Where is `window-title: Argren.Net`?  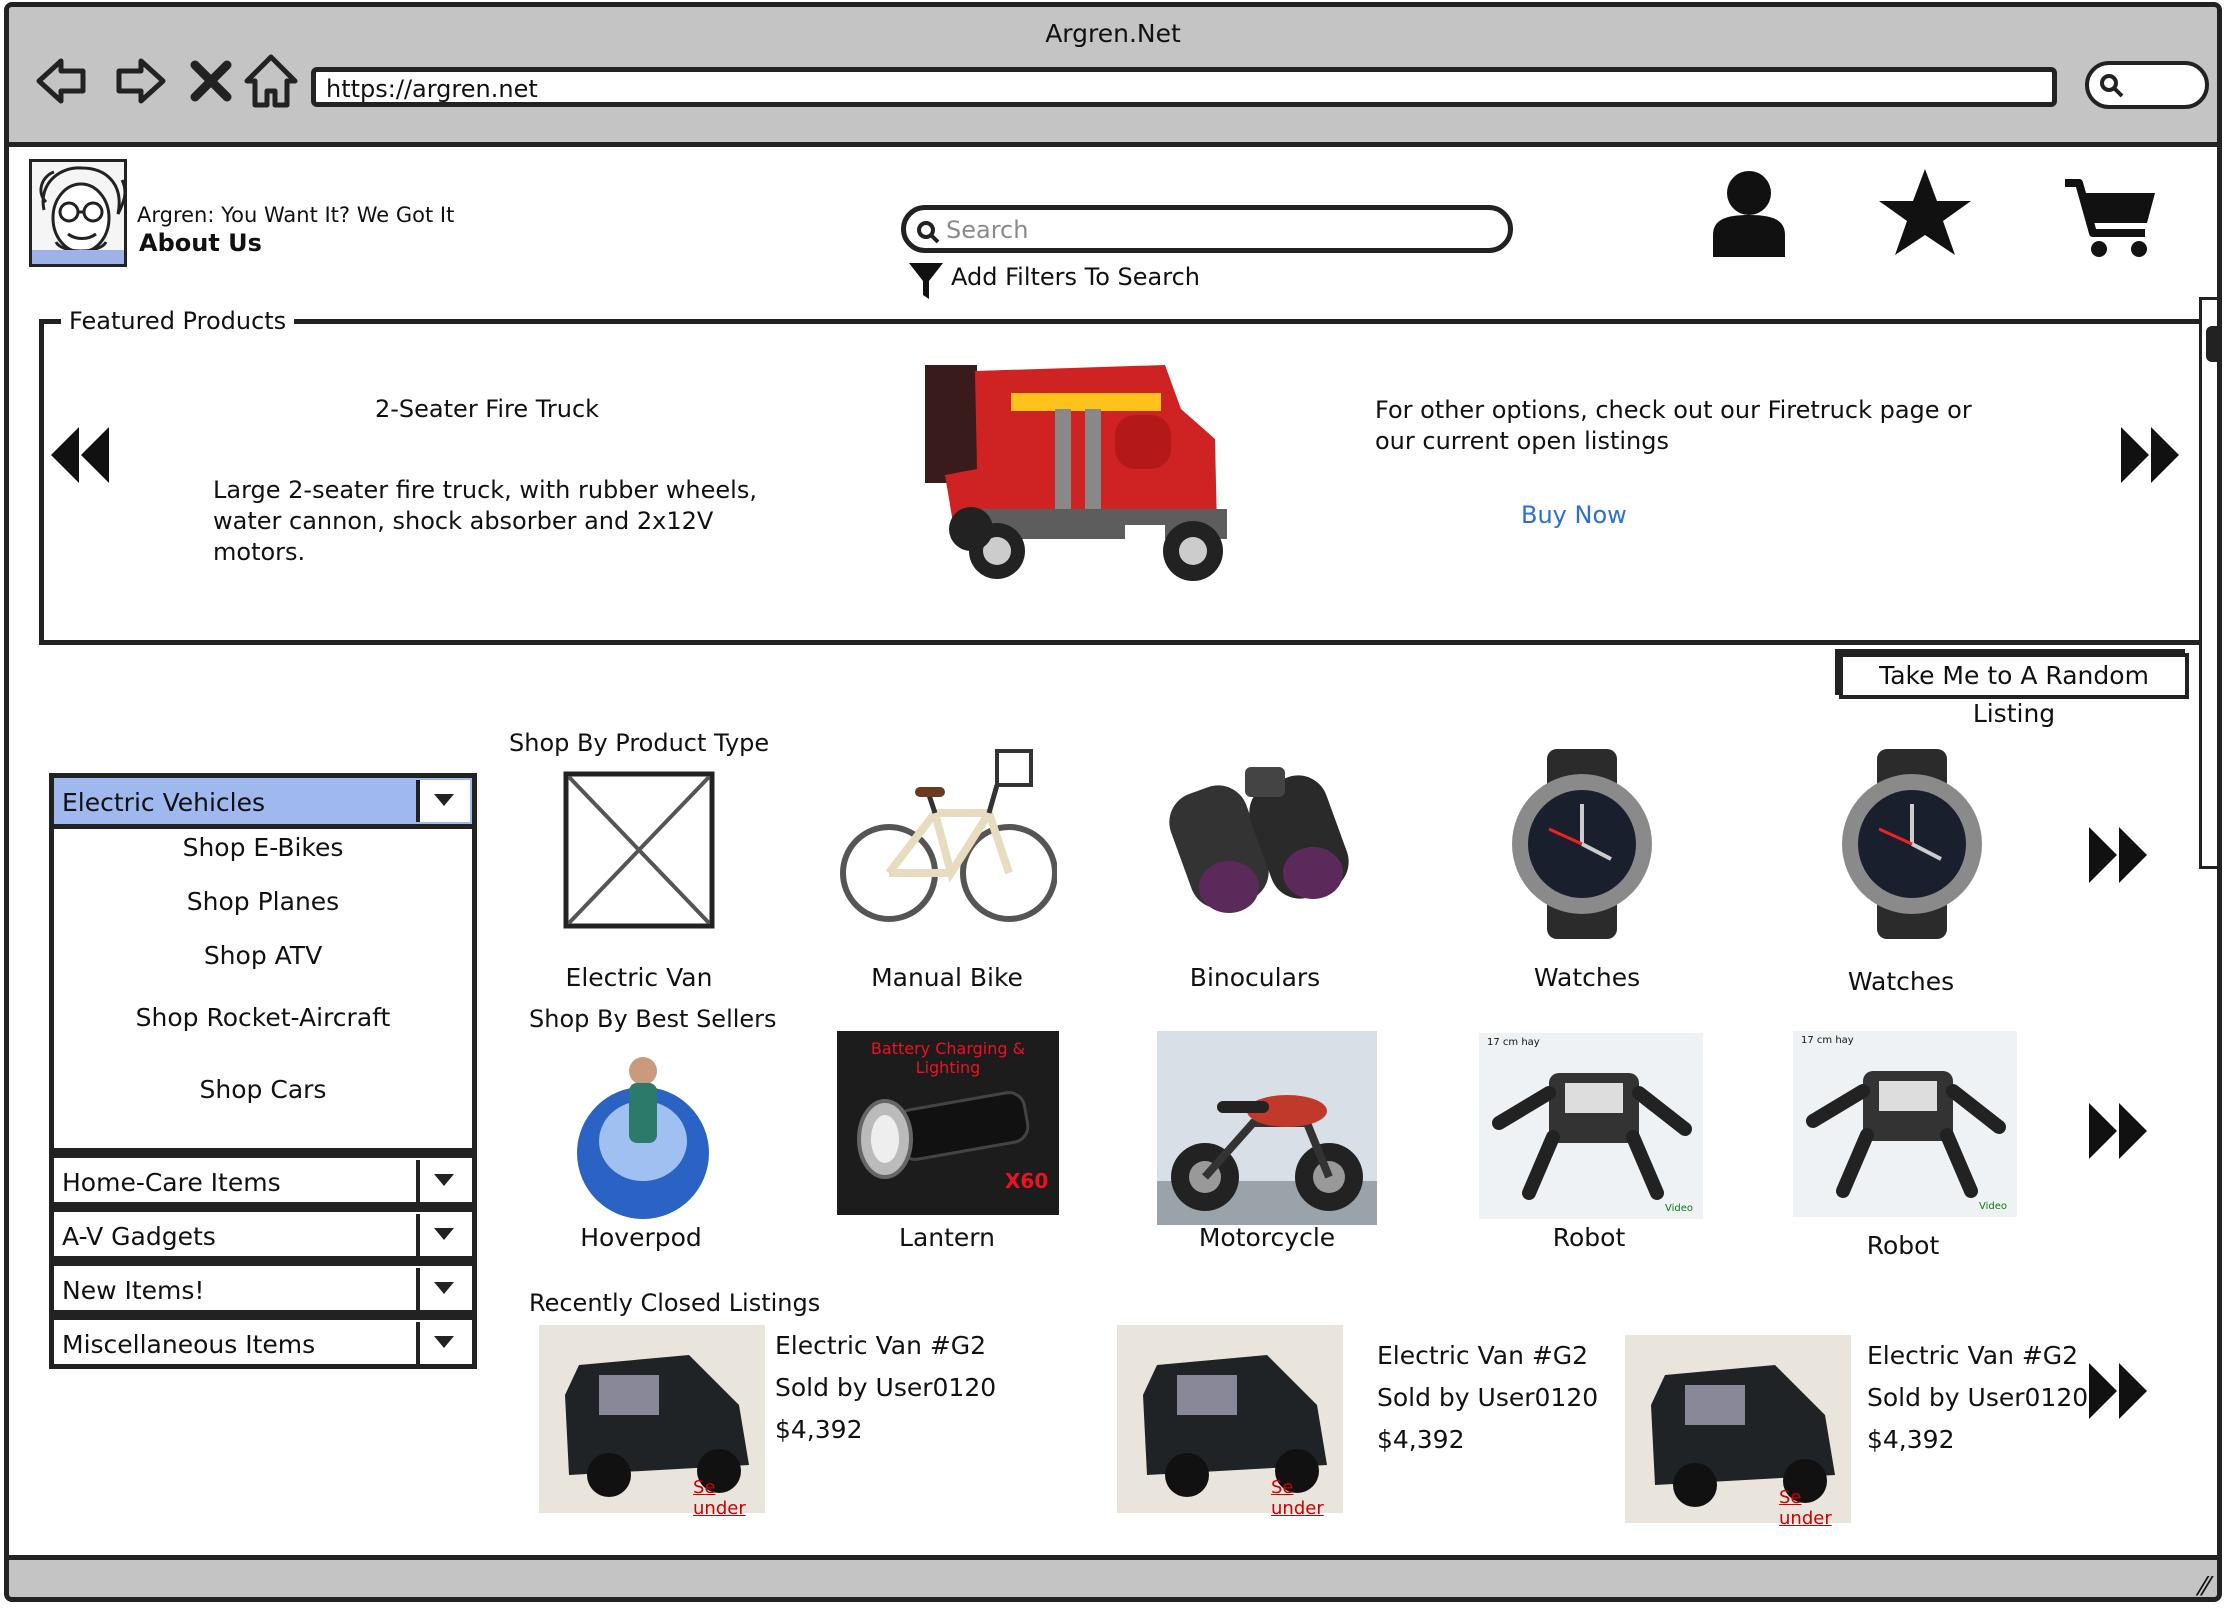
window-title: Argren.Net is located at coordinates (1113, 33).